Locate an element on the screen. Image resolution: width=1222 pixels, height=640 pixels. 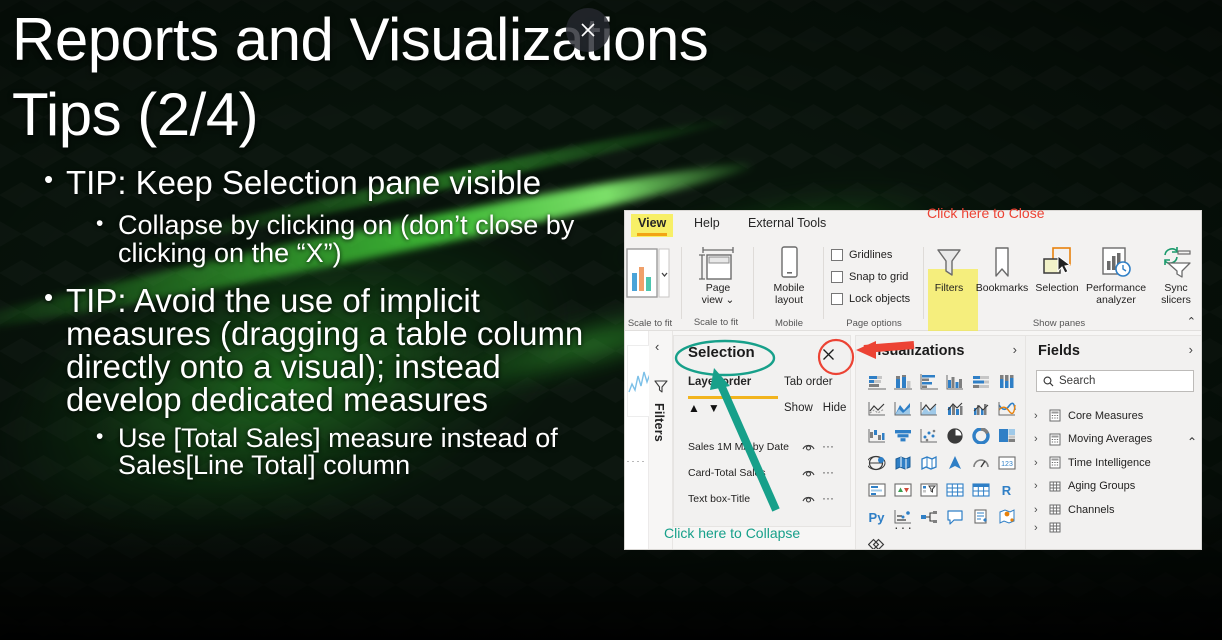
tab-order-tab: Tab order is located at coordinates (808, 382).